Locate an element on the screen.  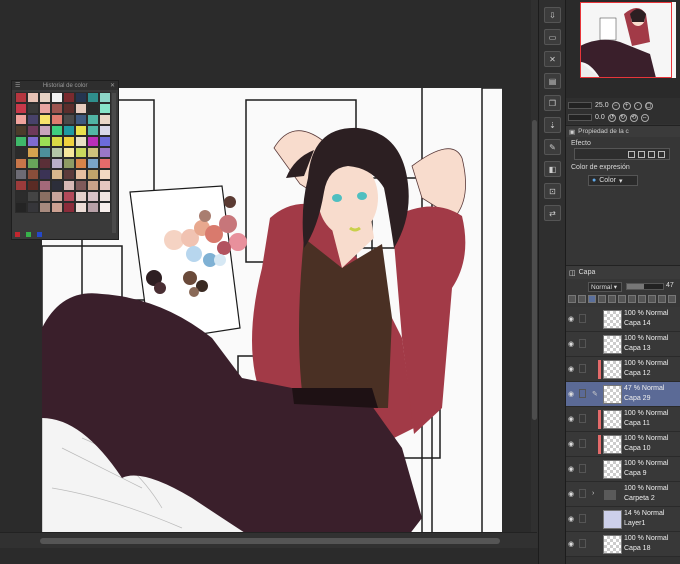
mask-icon is located at coordinates (622, 299).